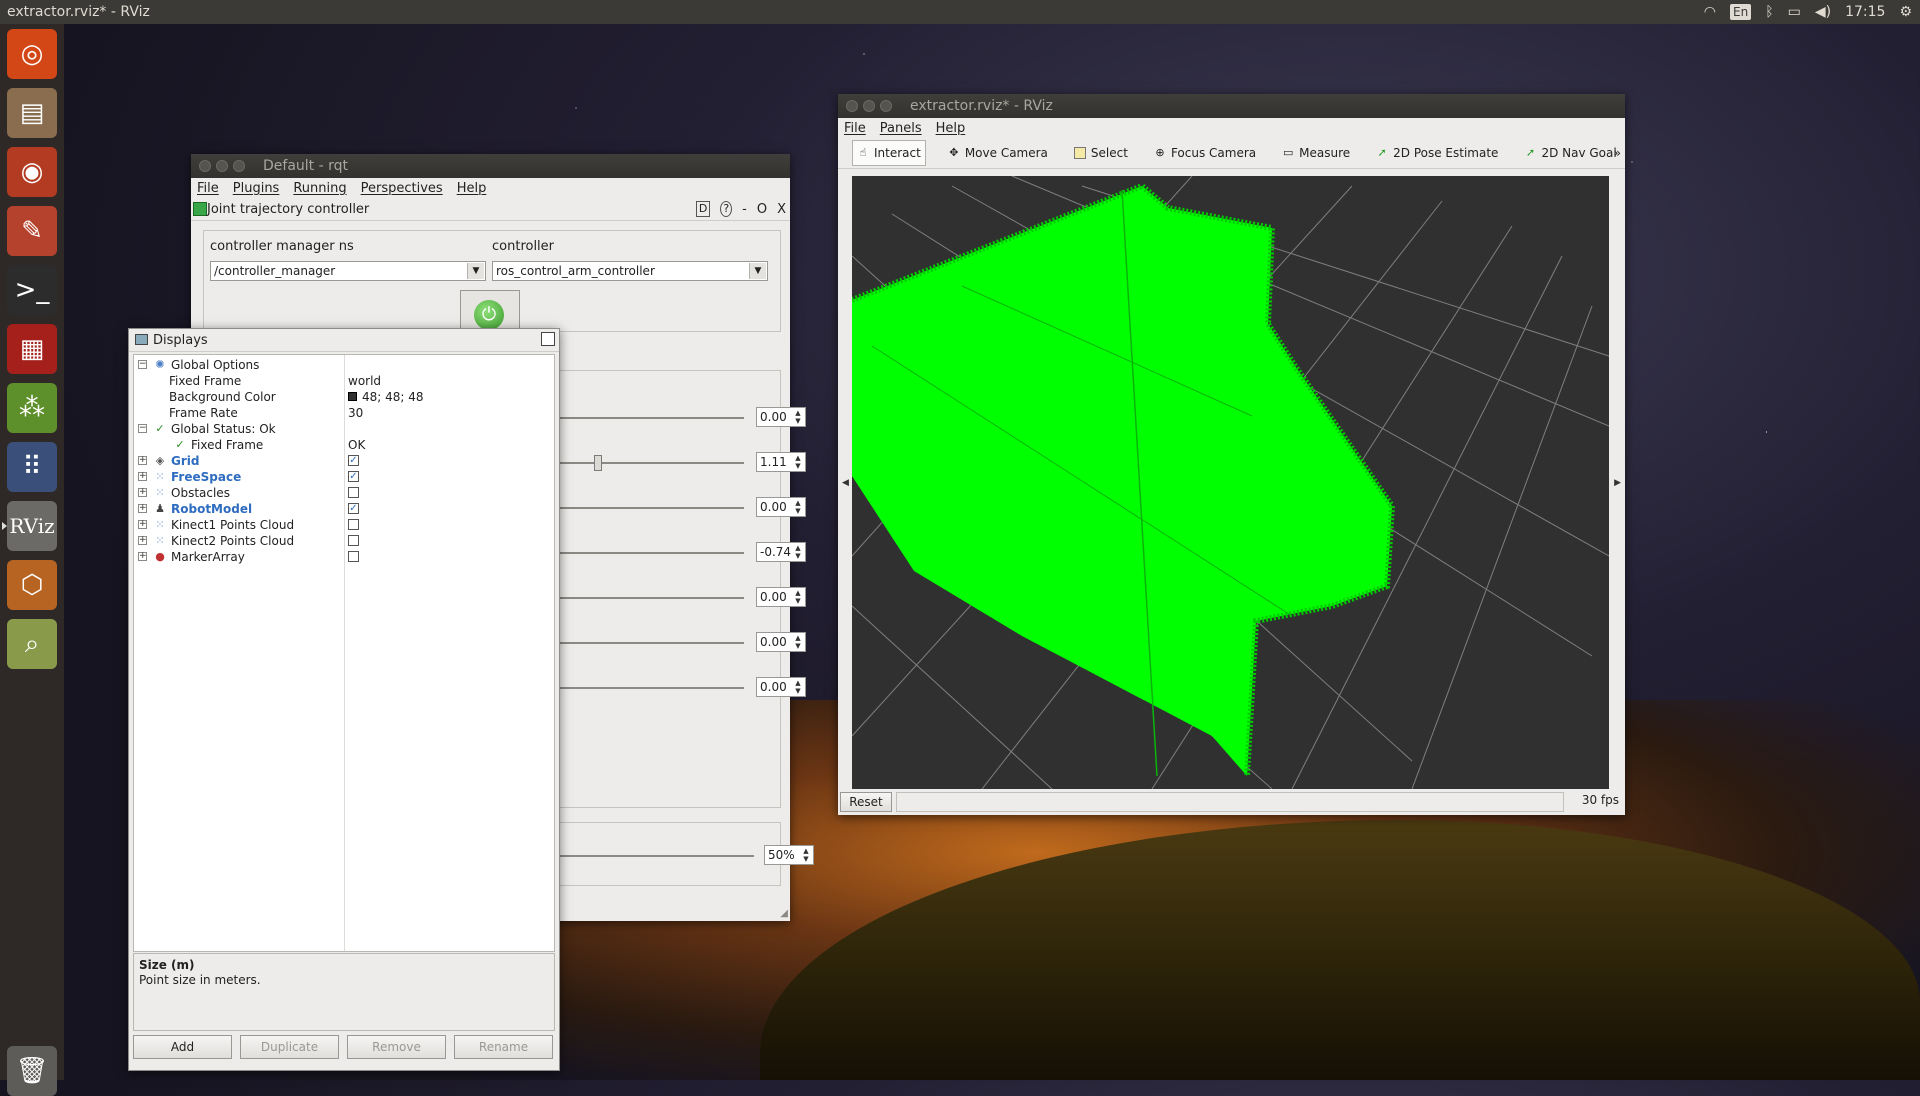 The width and height of the screenshot is (1920, 1096). Describe the element at coordinates (319, 188) in the screenshot. I see `menu-running: Running` at that location.